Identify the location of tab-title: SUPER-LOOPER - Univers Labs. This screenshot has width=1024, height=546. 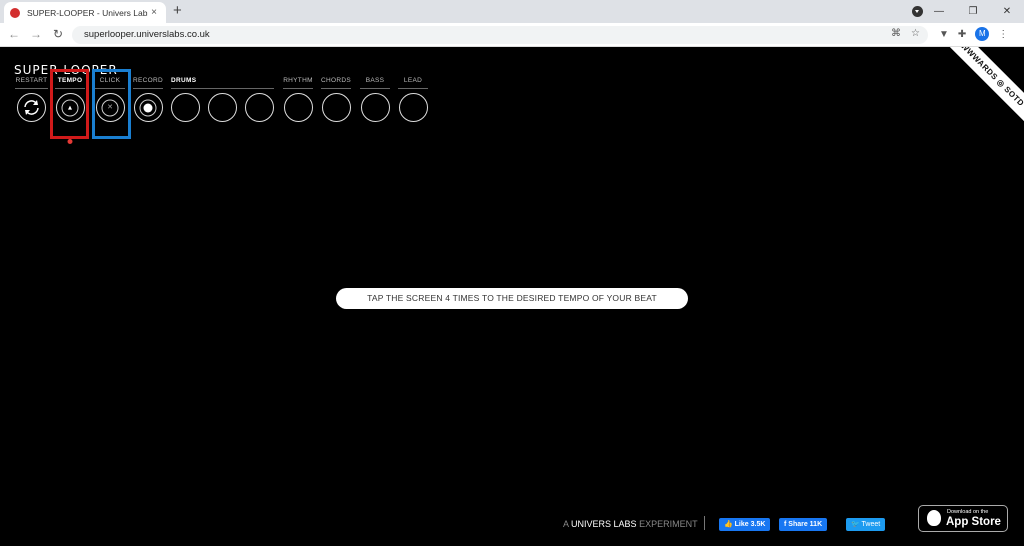
(87, 12).